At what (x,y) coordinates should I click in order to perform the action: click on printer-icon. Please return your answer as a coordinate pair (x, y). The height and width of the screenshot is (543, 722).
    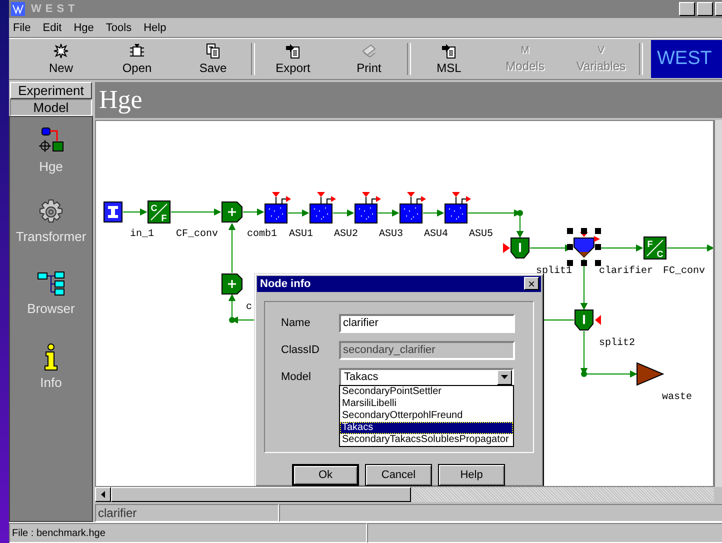
    Looking at the image, I should click on (369, 51).